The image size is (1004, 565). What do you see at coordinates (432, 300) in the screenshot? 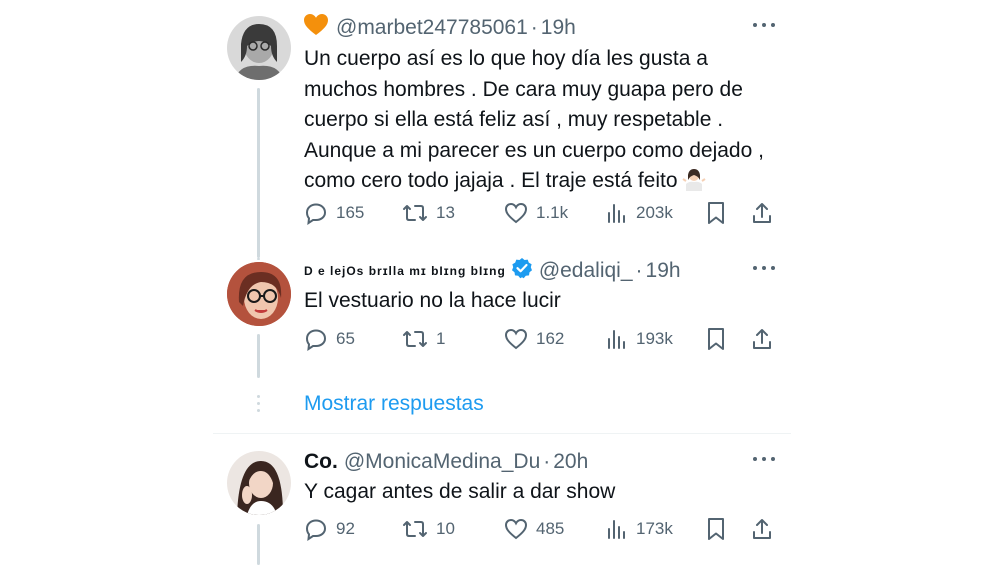
I see `tweet-text: El vestuario no la hace lucir` at bounding box center [432, 300].